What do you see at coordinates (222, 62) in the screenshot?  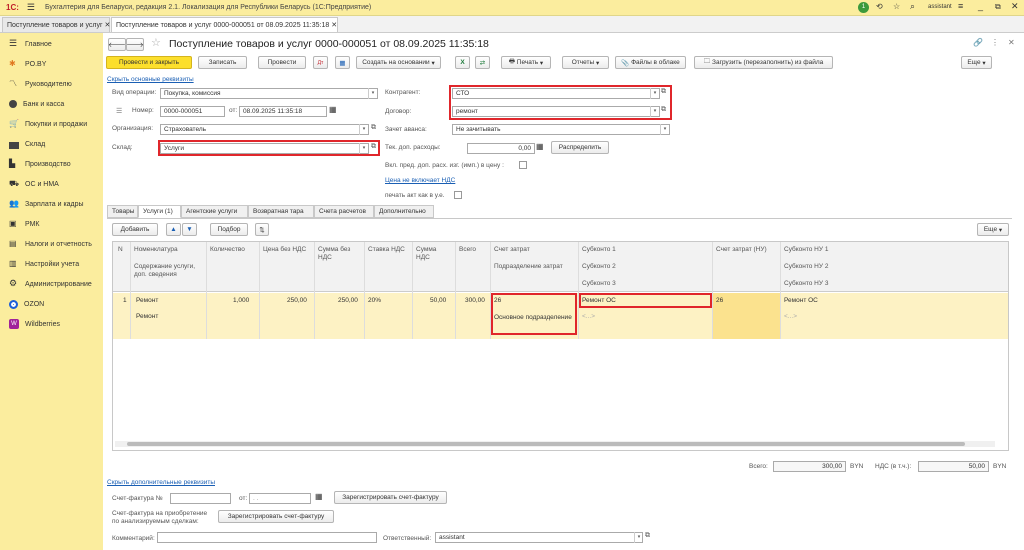 I see `save-button: Записать` at bounding box center [222, 62].